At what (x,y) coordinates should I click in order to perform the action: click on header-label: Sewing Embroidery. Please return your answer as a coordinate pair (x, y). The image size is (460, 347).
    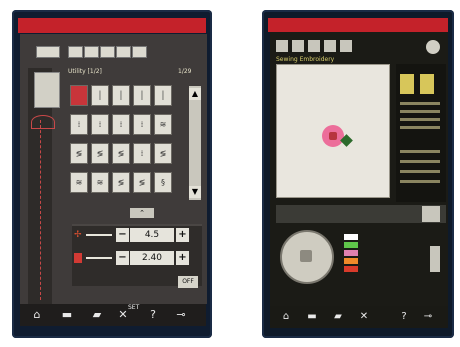
    Looking at the image, I should click on (305, 59).